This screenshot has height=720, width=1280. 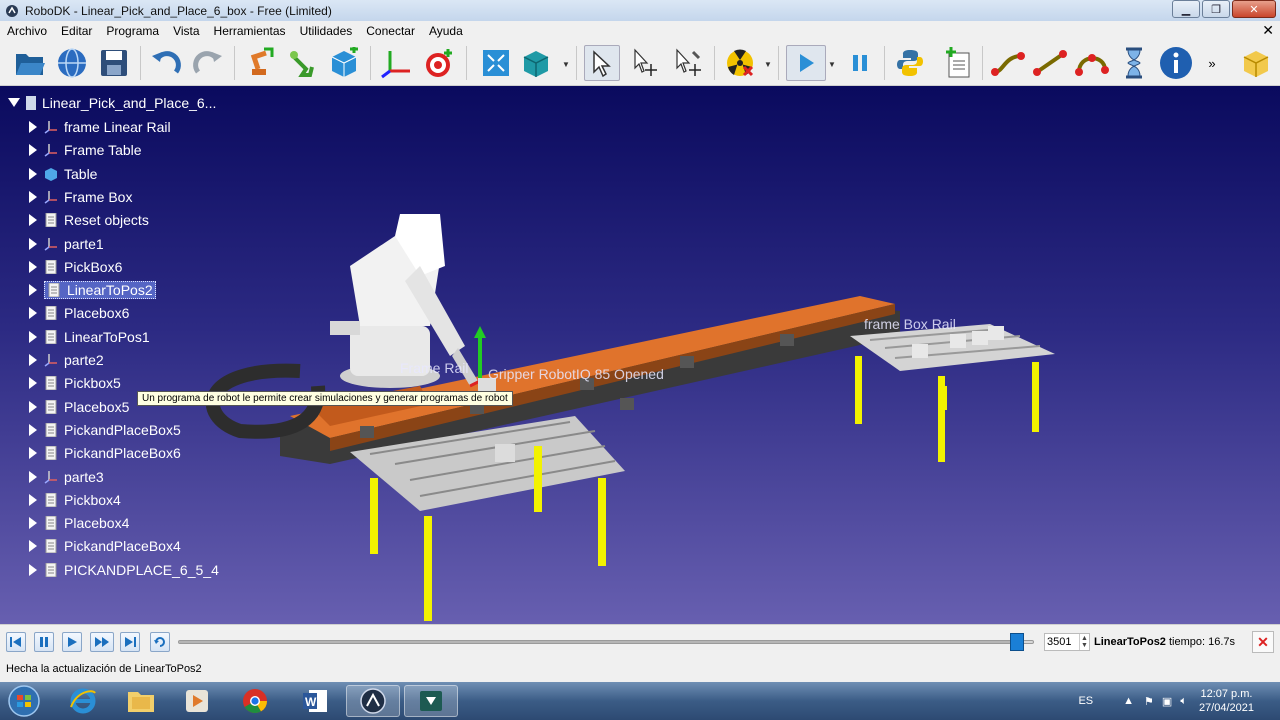 What do you see at coordinates (1092, 63) in the screenshot?
I see `move-circular-icon` at bounding box center [1092, 63].